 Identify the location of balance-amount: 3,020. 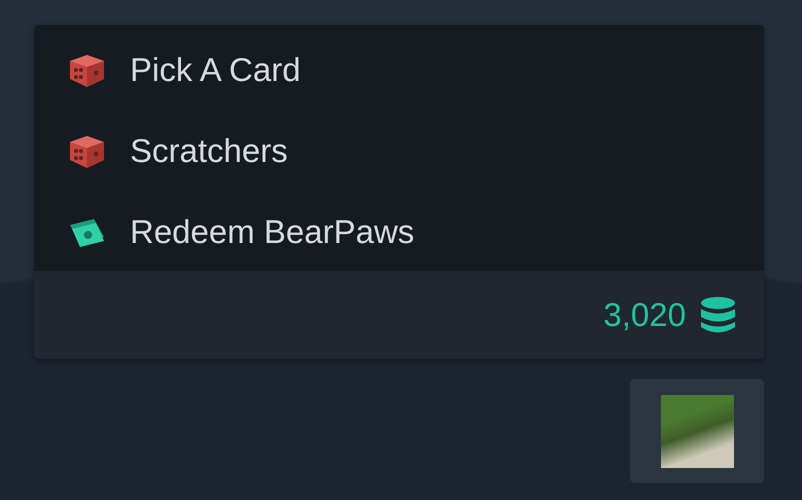
(644, 315).